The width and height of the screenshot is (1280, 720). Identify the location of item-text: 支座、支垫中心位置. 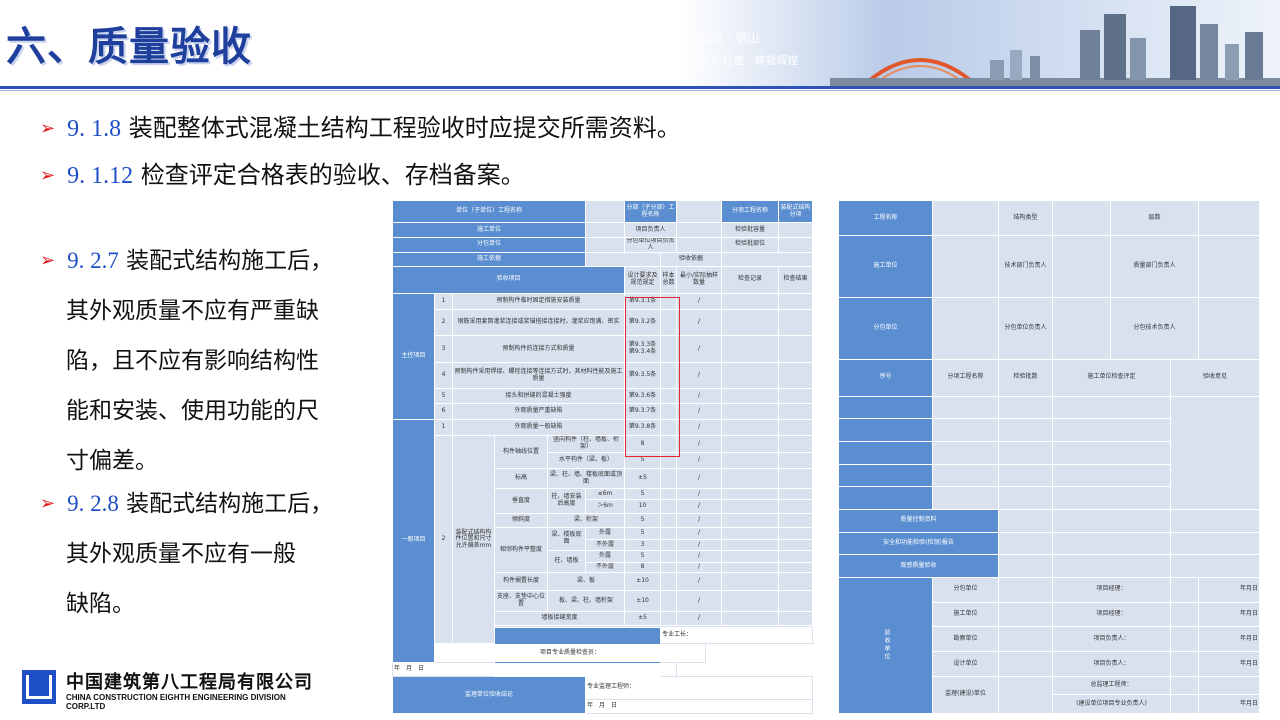
(521, 601).